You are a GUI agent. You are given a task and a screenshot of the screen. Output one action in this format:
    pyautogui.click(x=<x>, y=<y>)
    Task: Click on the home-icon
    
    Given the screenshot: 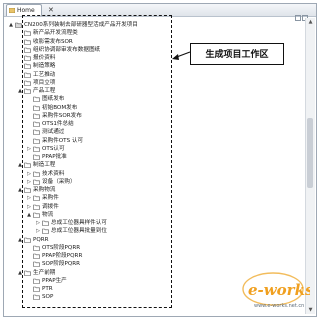 What is the action you would take?
    pyautogui.click(x=12, y=10)
    